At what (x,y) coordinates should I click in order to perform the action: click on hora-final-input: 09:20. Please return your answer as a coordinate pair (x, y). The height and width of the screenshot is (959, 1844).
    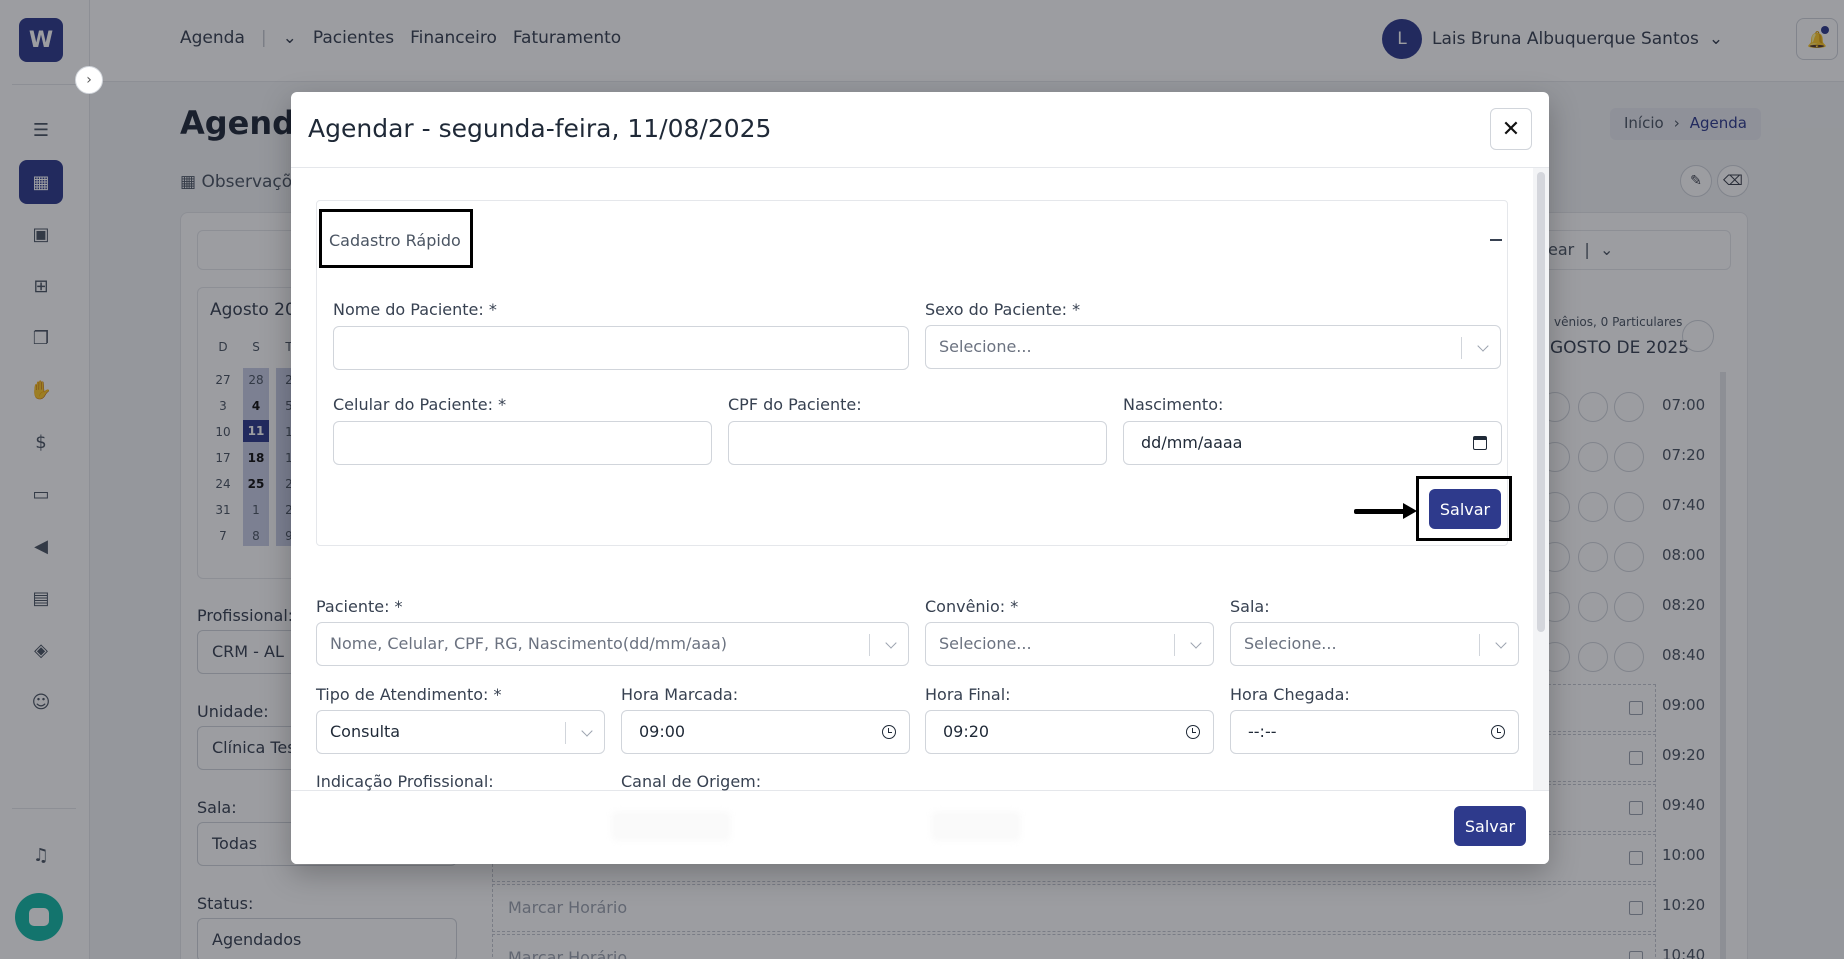
    Looking at the image, I should click on (1069, 732).